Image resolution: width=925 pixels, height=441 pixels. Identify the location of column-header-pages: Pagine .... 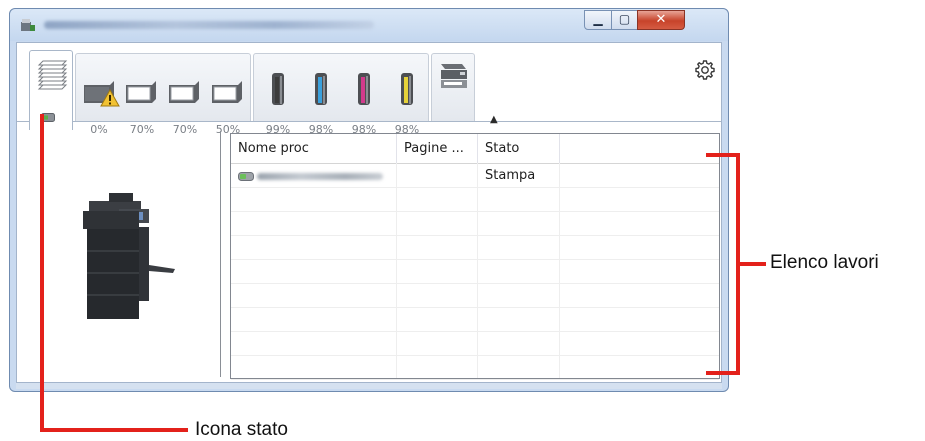
(437, 148).